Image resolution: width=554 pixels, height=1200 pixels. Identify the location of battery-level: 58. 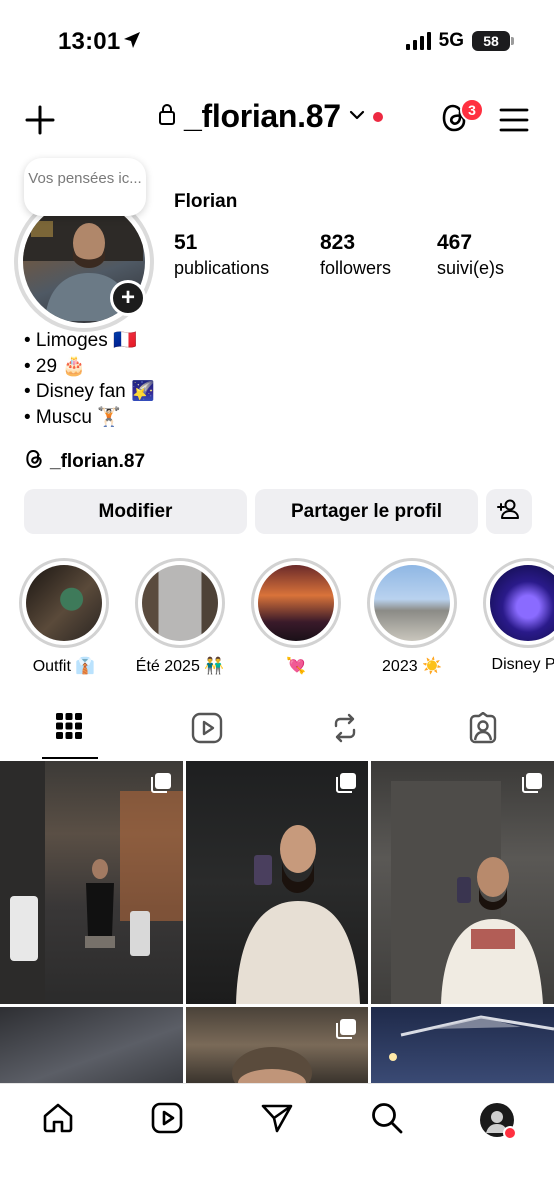
(491, 41).